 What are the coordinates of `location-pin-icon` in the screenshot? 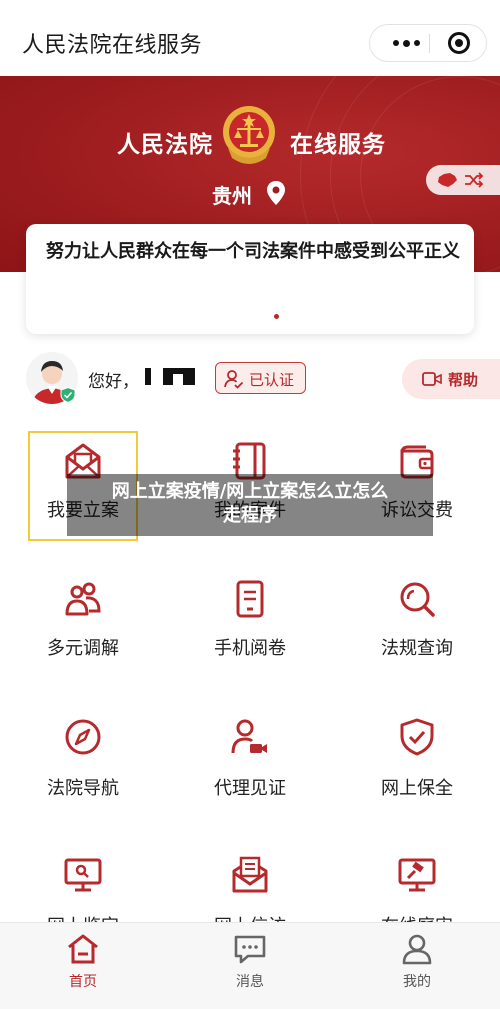 It's located at (276, 193).